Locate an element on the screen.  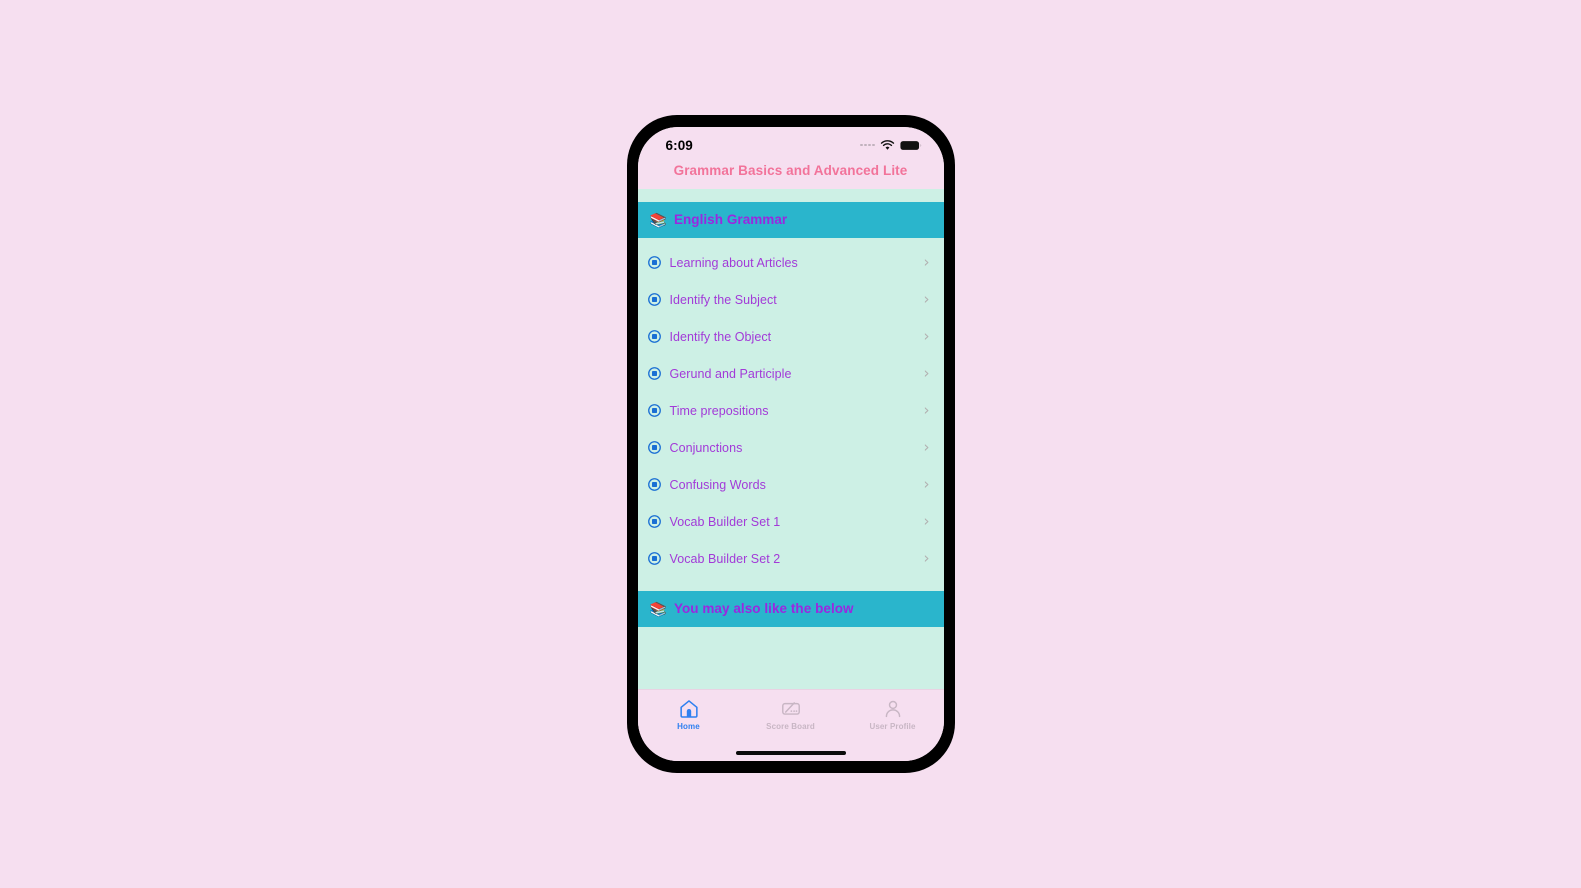
section-title: You may also like the below is located at coordinates (763, 608).